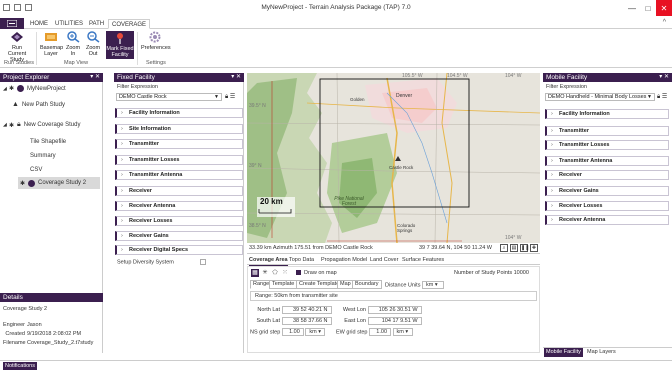 This screenshot has width=672, height=370. Describe the element at coordinates (406, 228) in the screenshot. I see `map-city-label: Colorado Springs` at that location.